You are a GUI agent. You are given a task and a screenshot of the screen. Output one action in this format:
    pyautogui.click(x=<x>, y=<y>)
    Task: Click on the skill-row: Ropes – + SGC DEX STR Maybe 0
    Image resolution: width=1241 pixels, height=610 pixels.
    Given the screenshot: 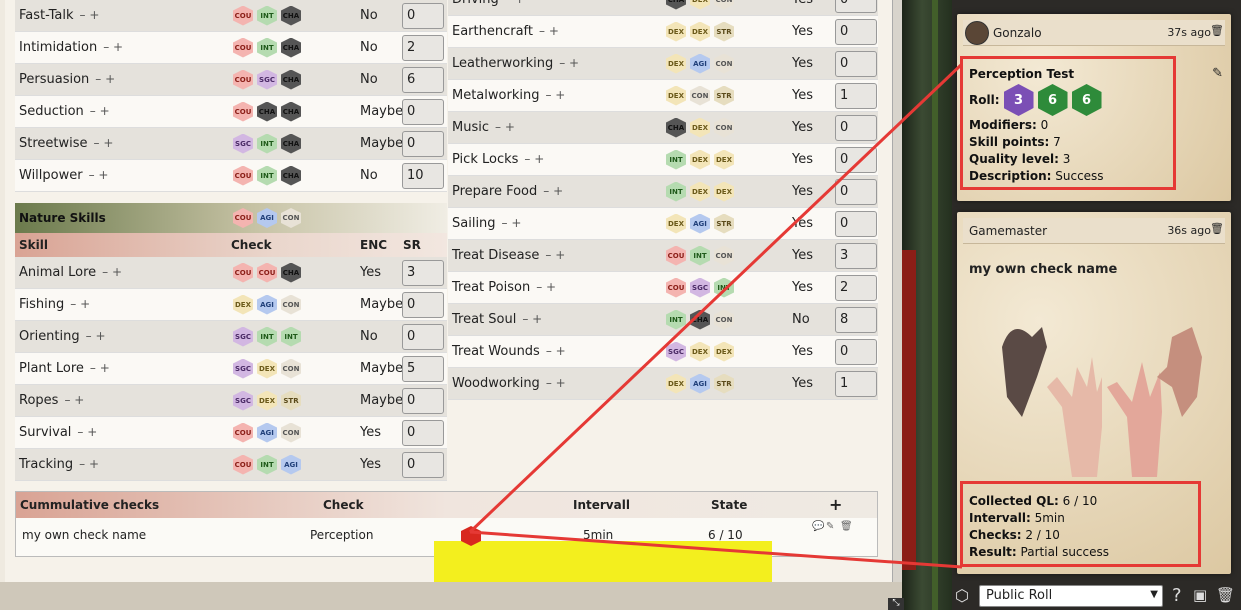 What is the action you would take?
    pyautogui.click(x=231, y=401)
    